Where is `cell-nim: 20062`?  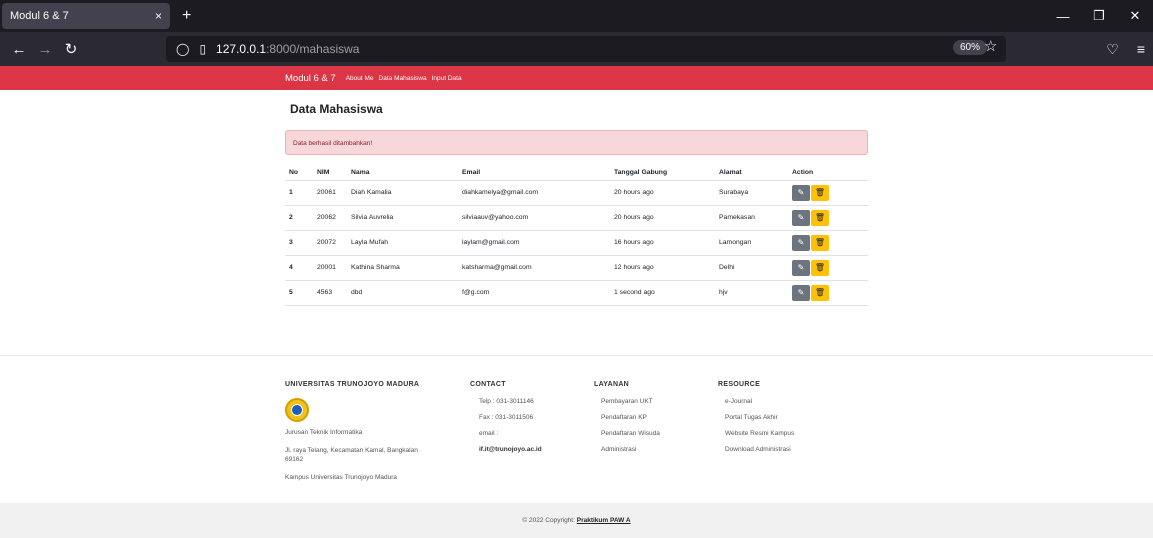
cell-nim: 20062 is located at coordinates (330, 218).